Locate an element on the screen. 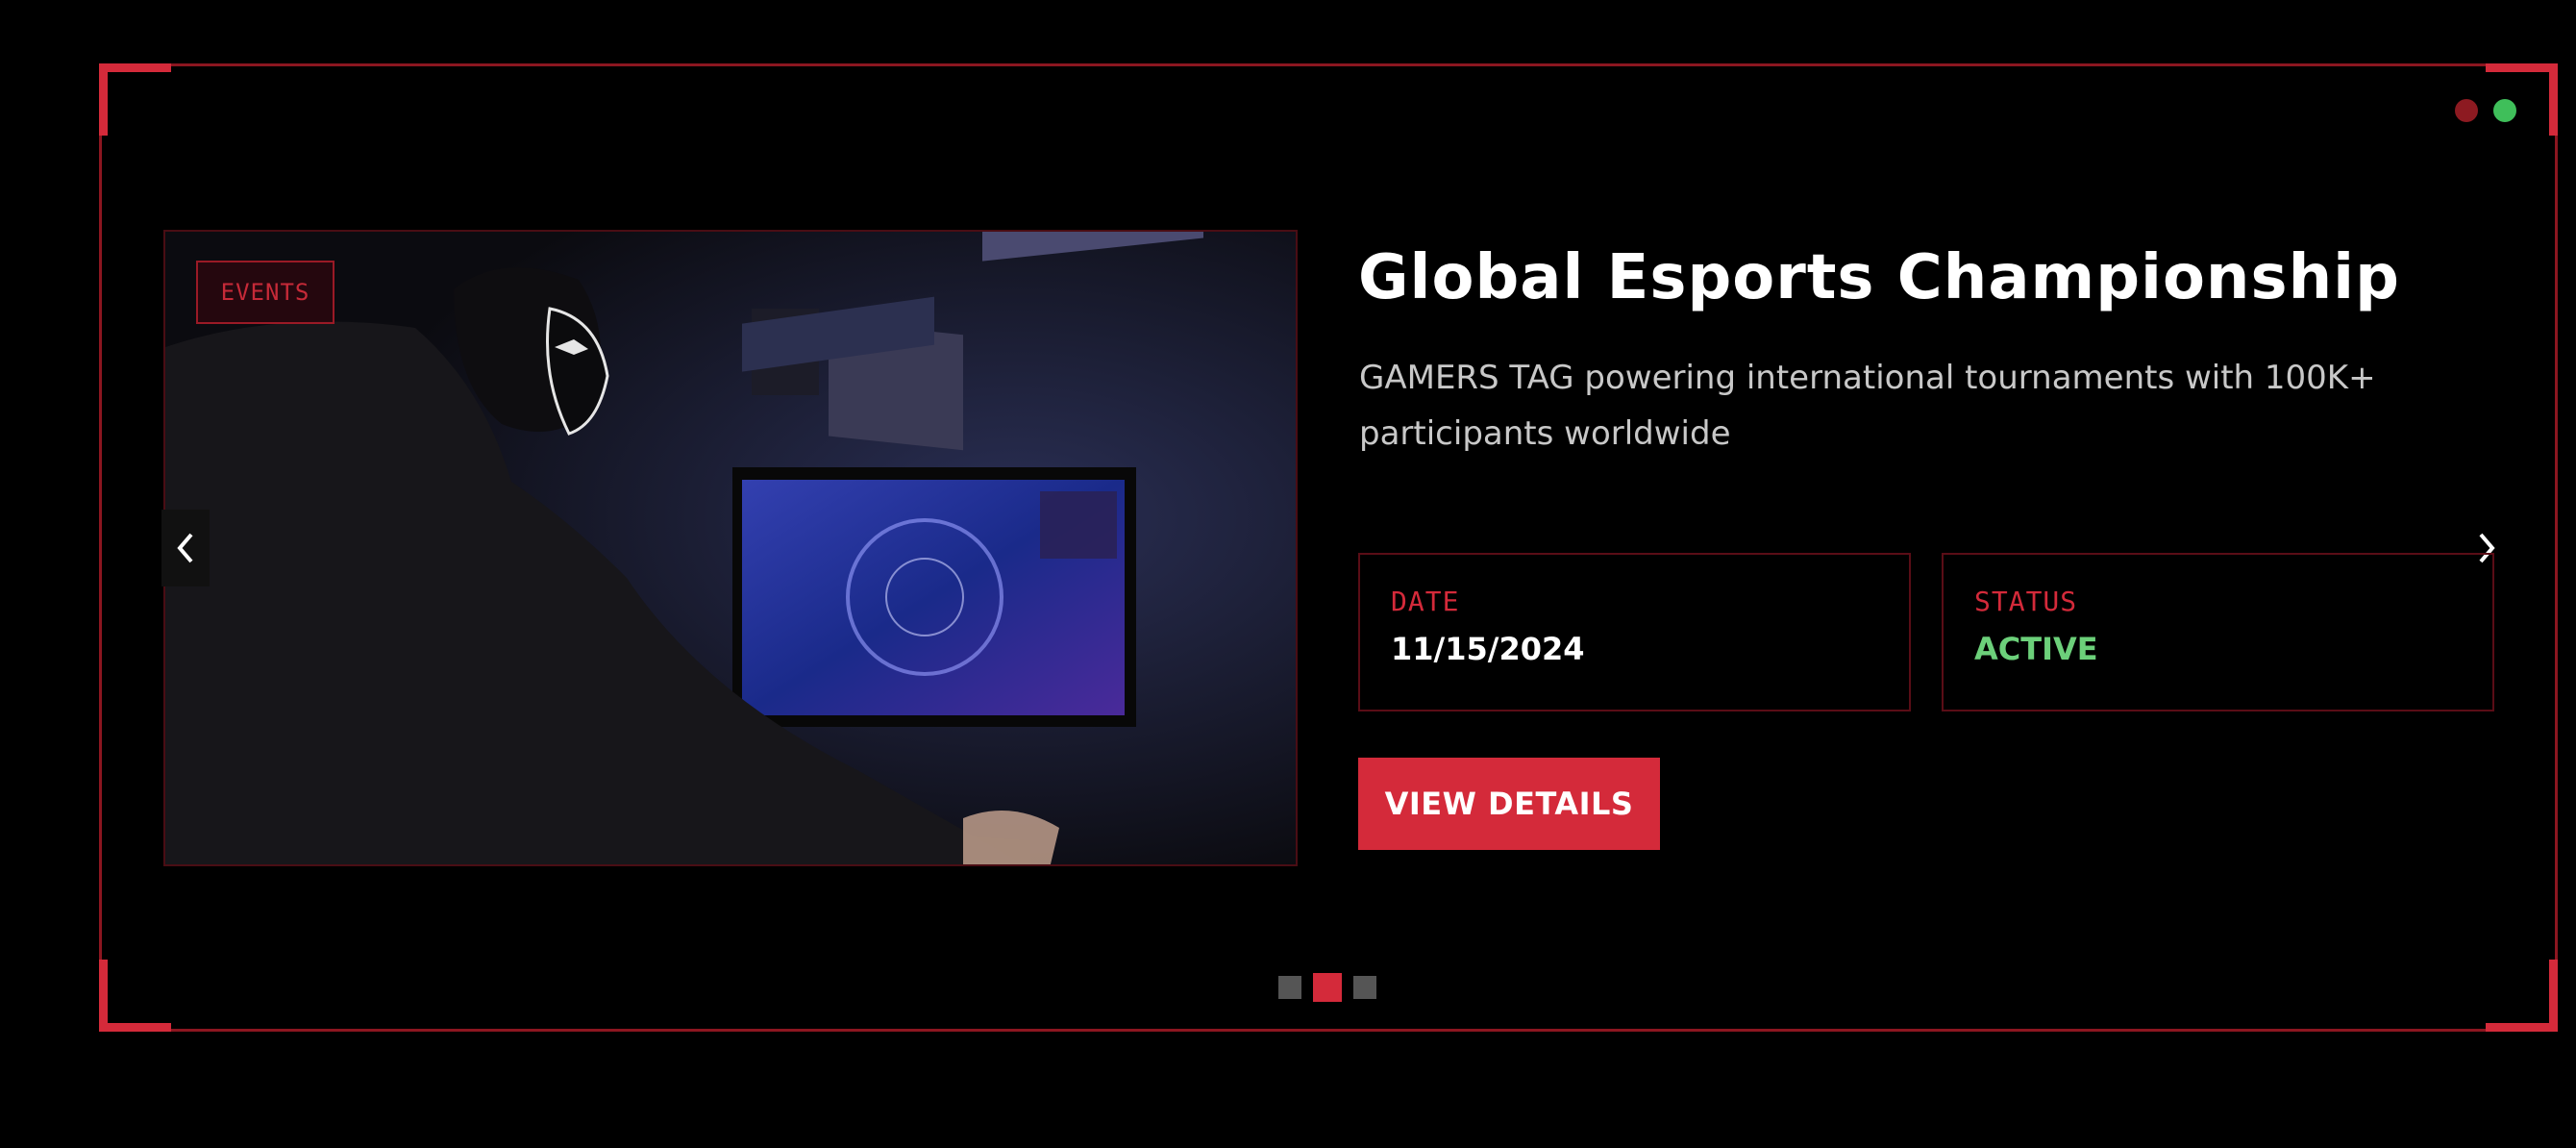  slide-title: Global Esports Championship is located at coordinates (1879, 277).